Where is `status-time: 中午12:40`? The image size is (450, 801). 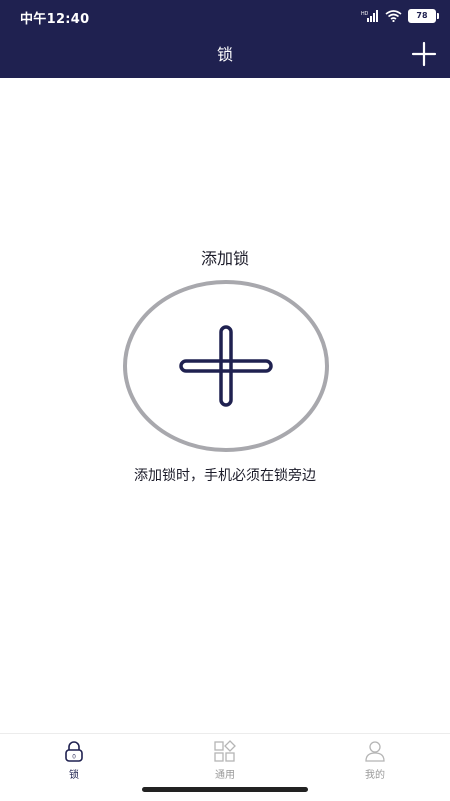 status-time: 中午12:40 is located at coordinates (55, 19).